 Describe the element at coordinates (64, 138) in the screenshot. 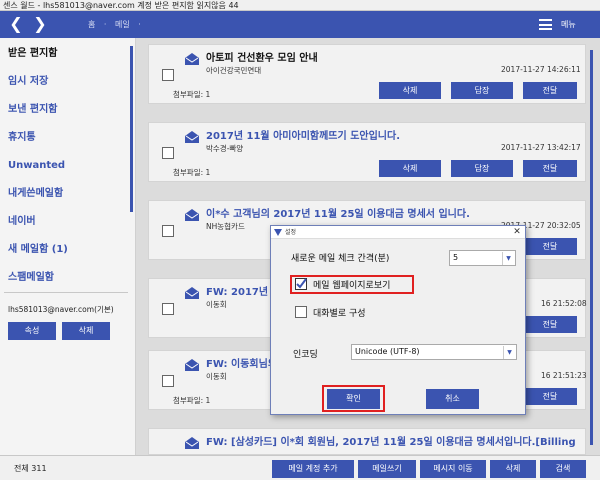

I see `folder-trash: 휴지통` at that location.